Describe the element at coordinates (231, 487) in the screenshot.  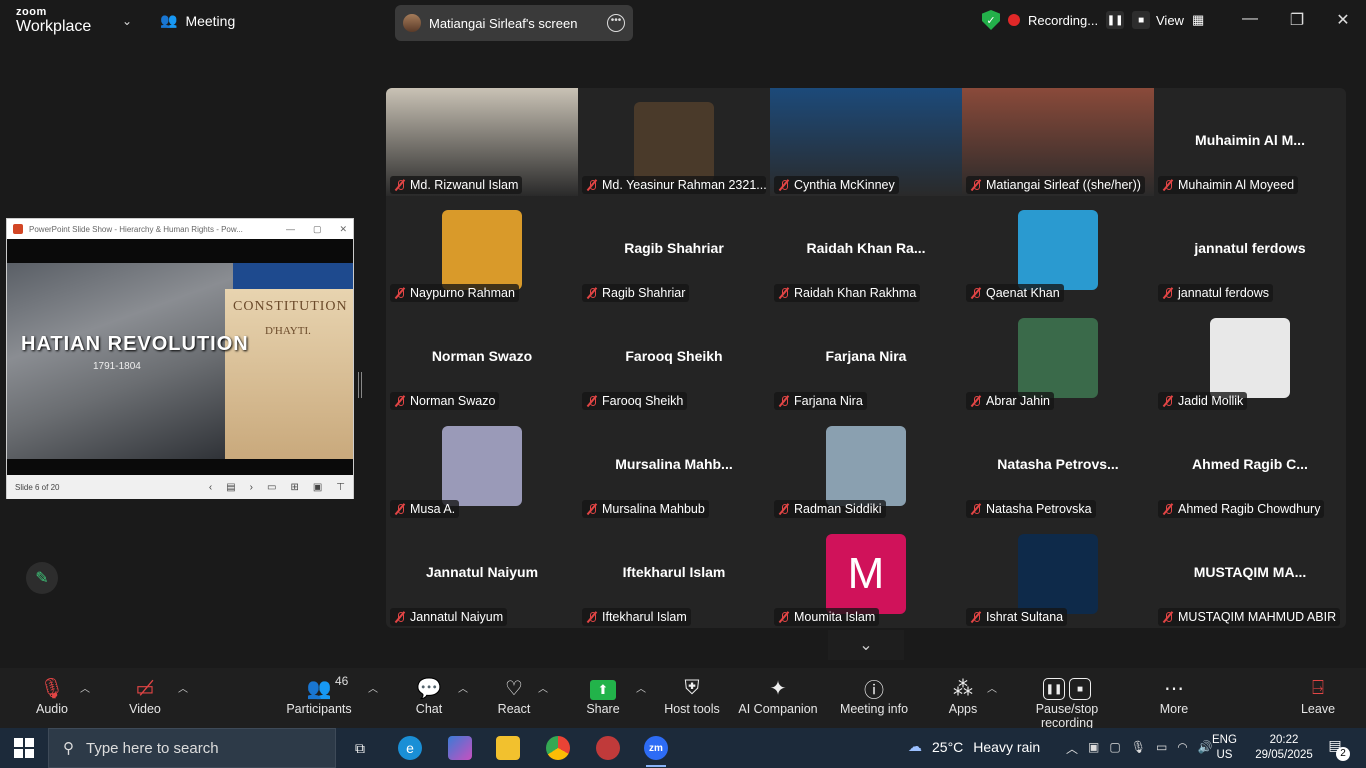
I see `slide-menu-icon: ▤` at that location.